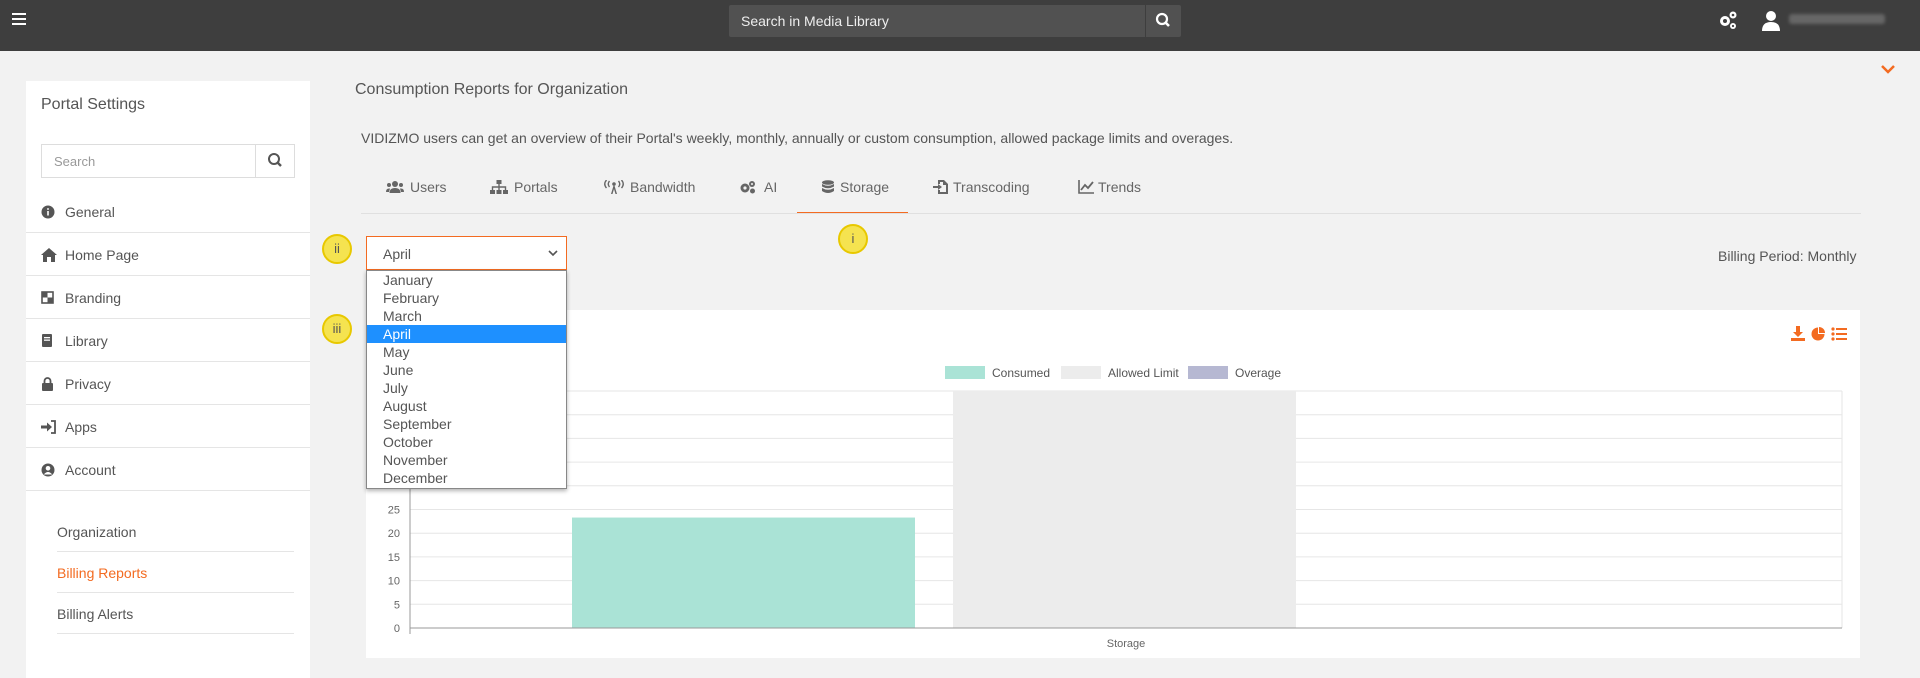 This screenshot has height=678, width=1920. Describe the element at coordinates (175, 572) in the screenshot. I see `sidebar-subitem-billing-reports: Billing Reports` at that location.